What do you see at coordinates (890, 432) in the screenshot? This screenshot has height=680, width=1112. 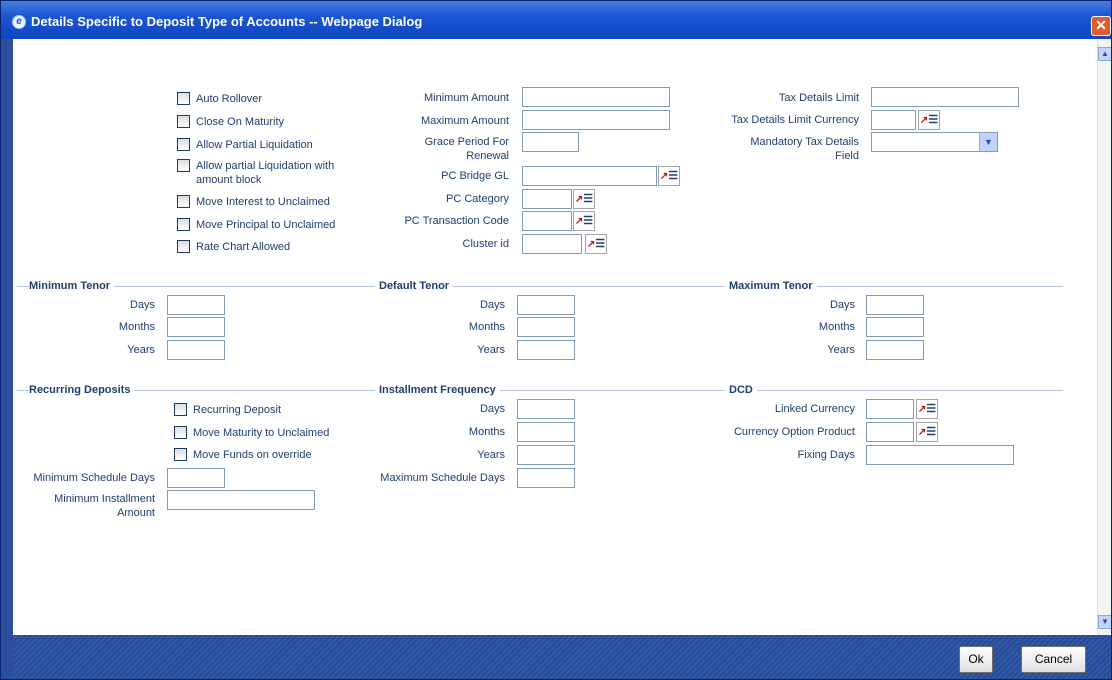 I see `currency-option-product-input` at bounding box center [890, 432].